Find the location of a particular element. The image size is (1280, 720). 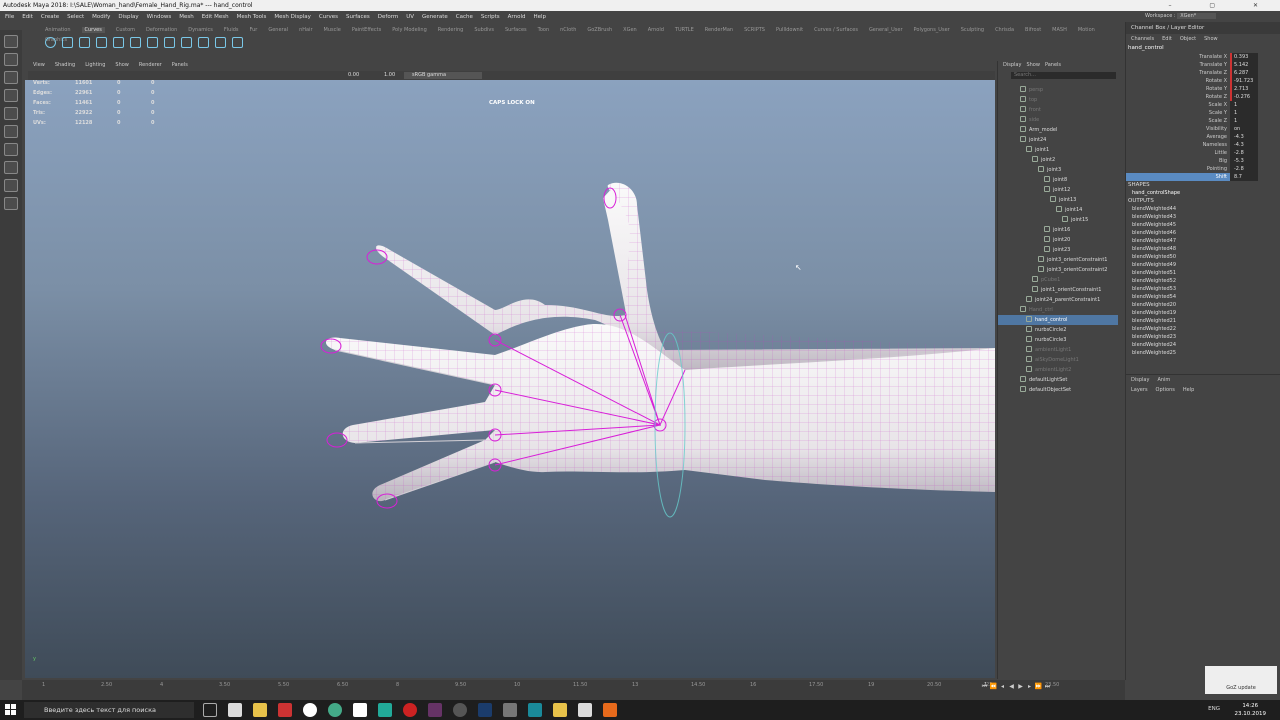

outliner-item: persp is located at coordinates (1058, 90).